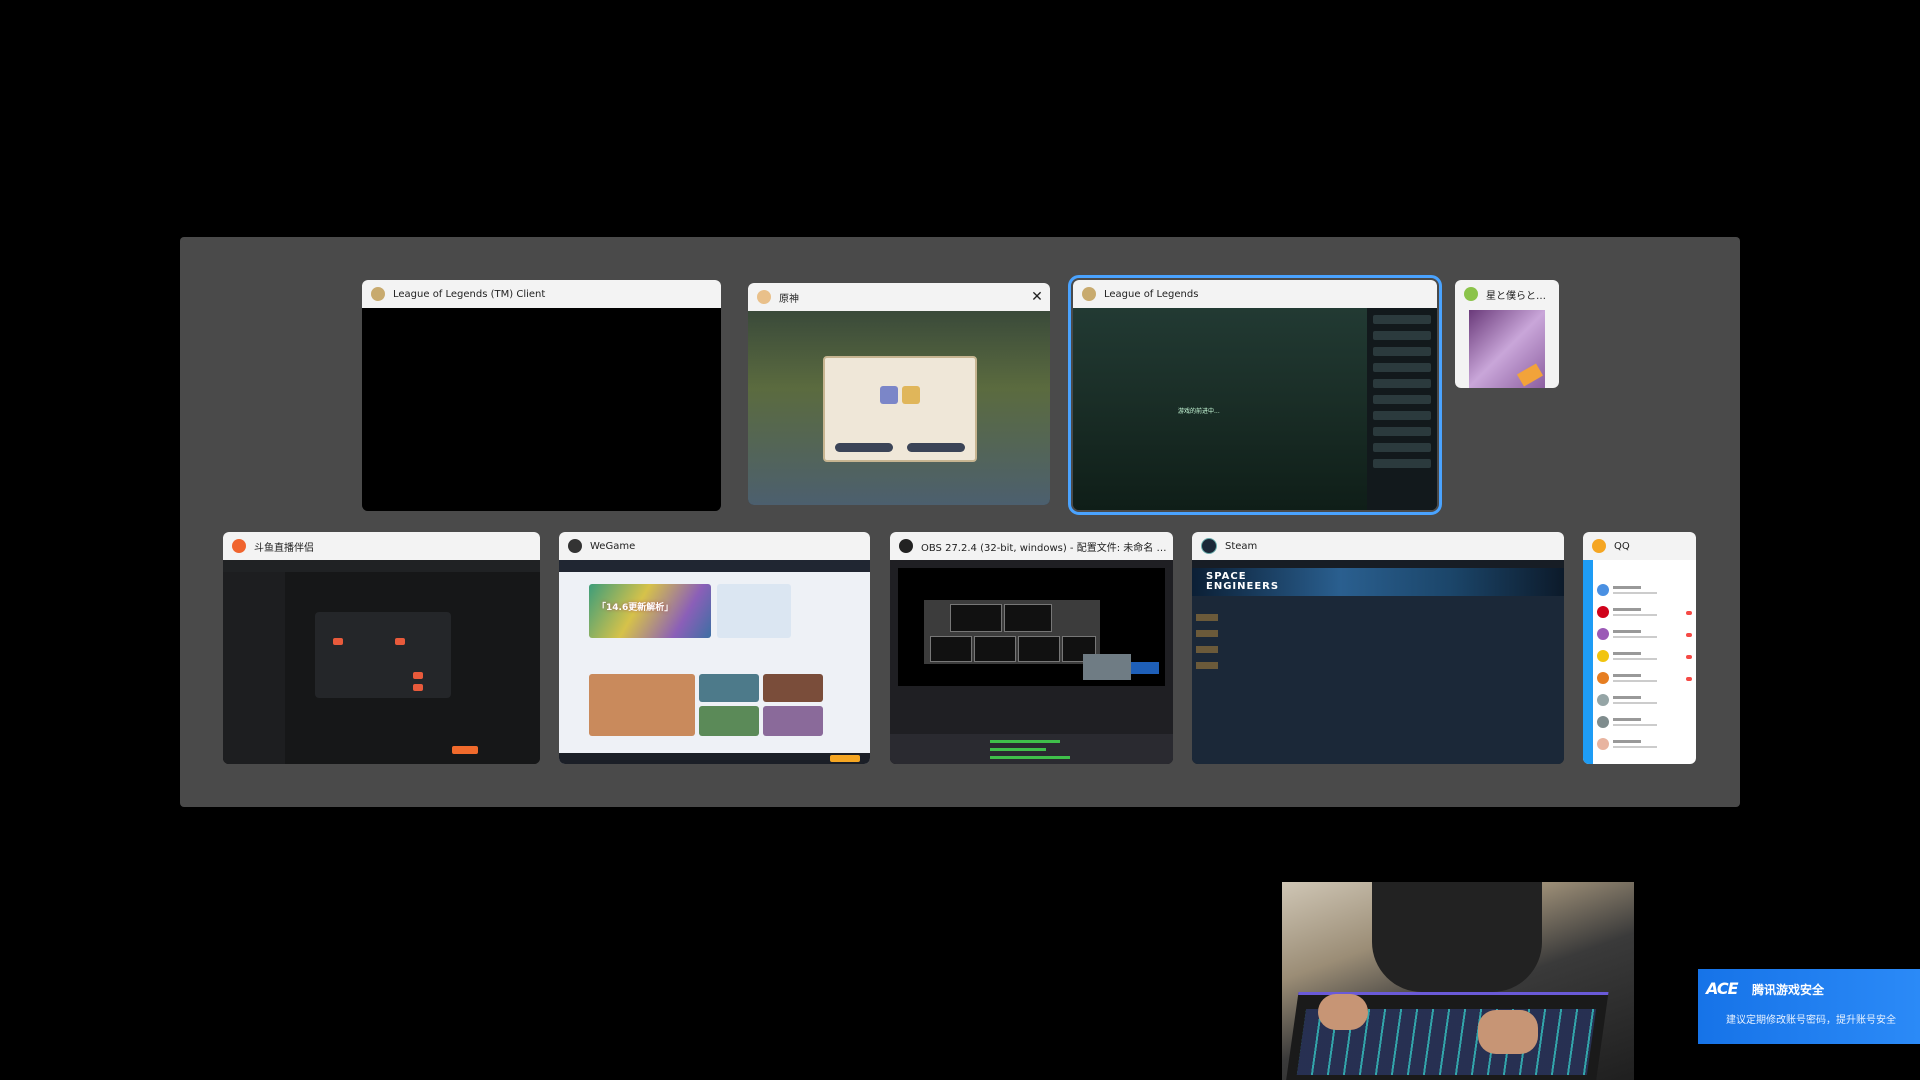 This screenshot has height=1080, width=1920. I want to click on promo-banner: 「14.6更新解析」, so click(650, 611).